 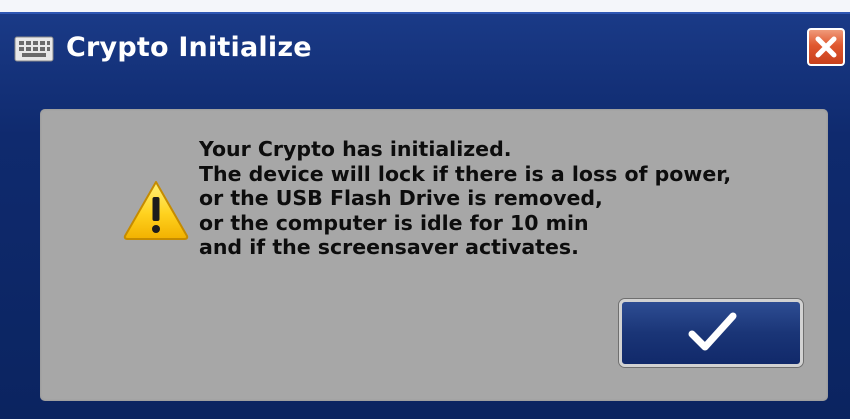 I want to click on ok-button, so click(x=711, y=333).